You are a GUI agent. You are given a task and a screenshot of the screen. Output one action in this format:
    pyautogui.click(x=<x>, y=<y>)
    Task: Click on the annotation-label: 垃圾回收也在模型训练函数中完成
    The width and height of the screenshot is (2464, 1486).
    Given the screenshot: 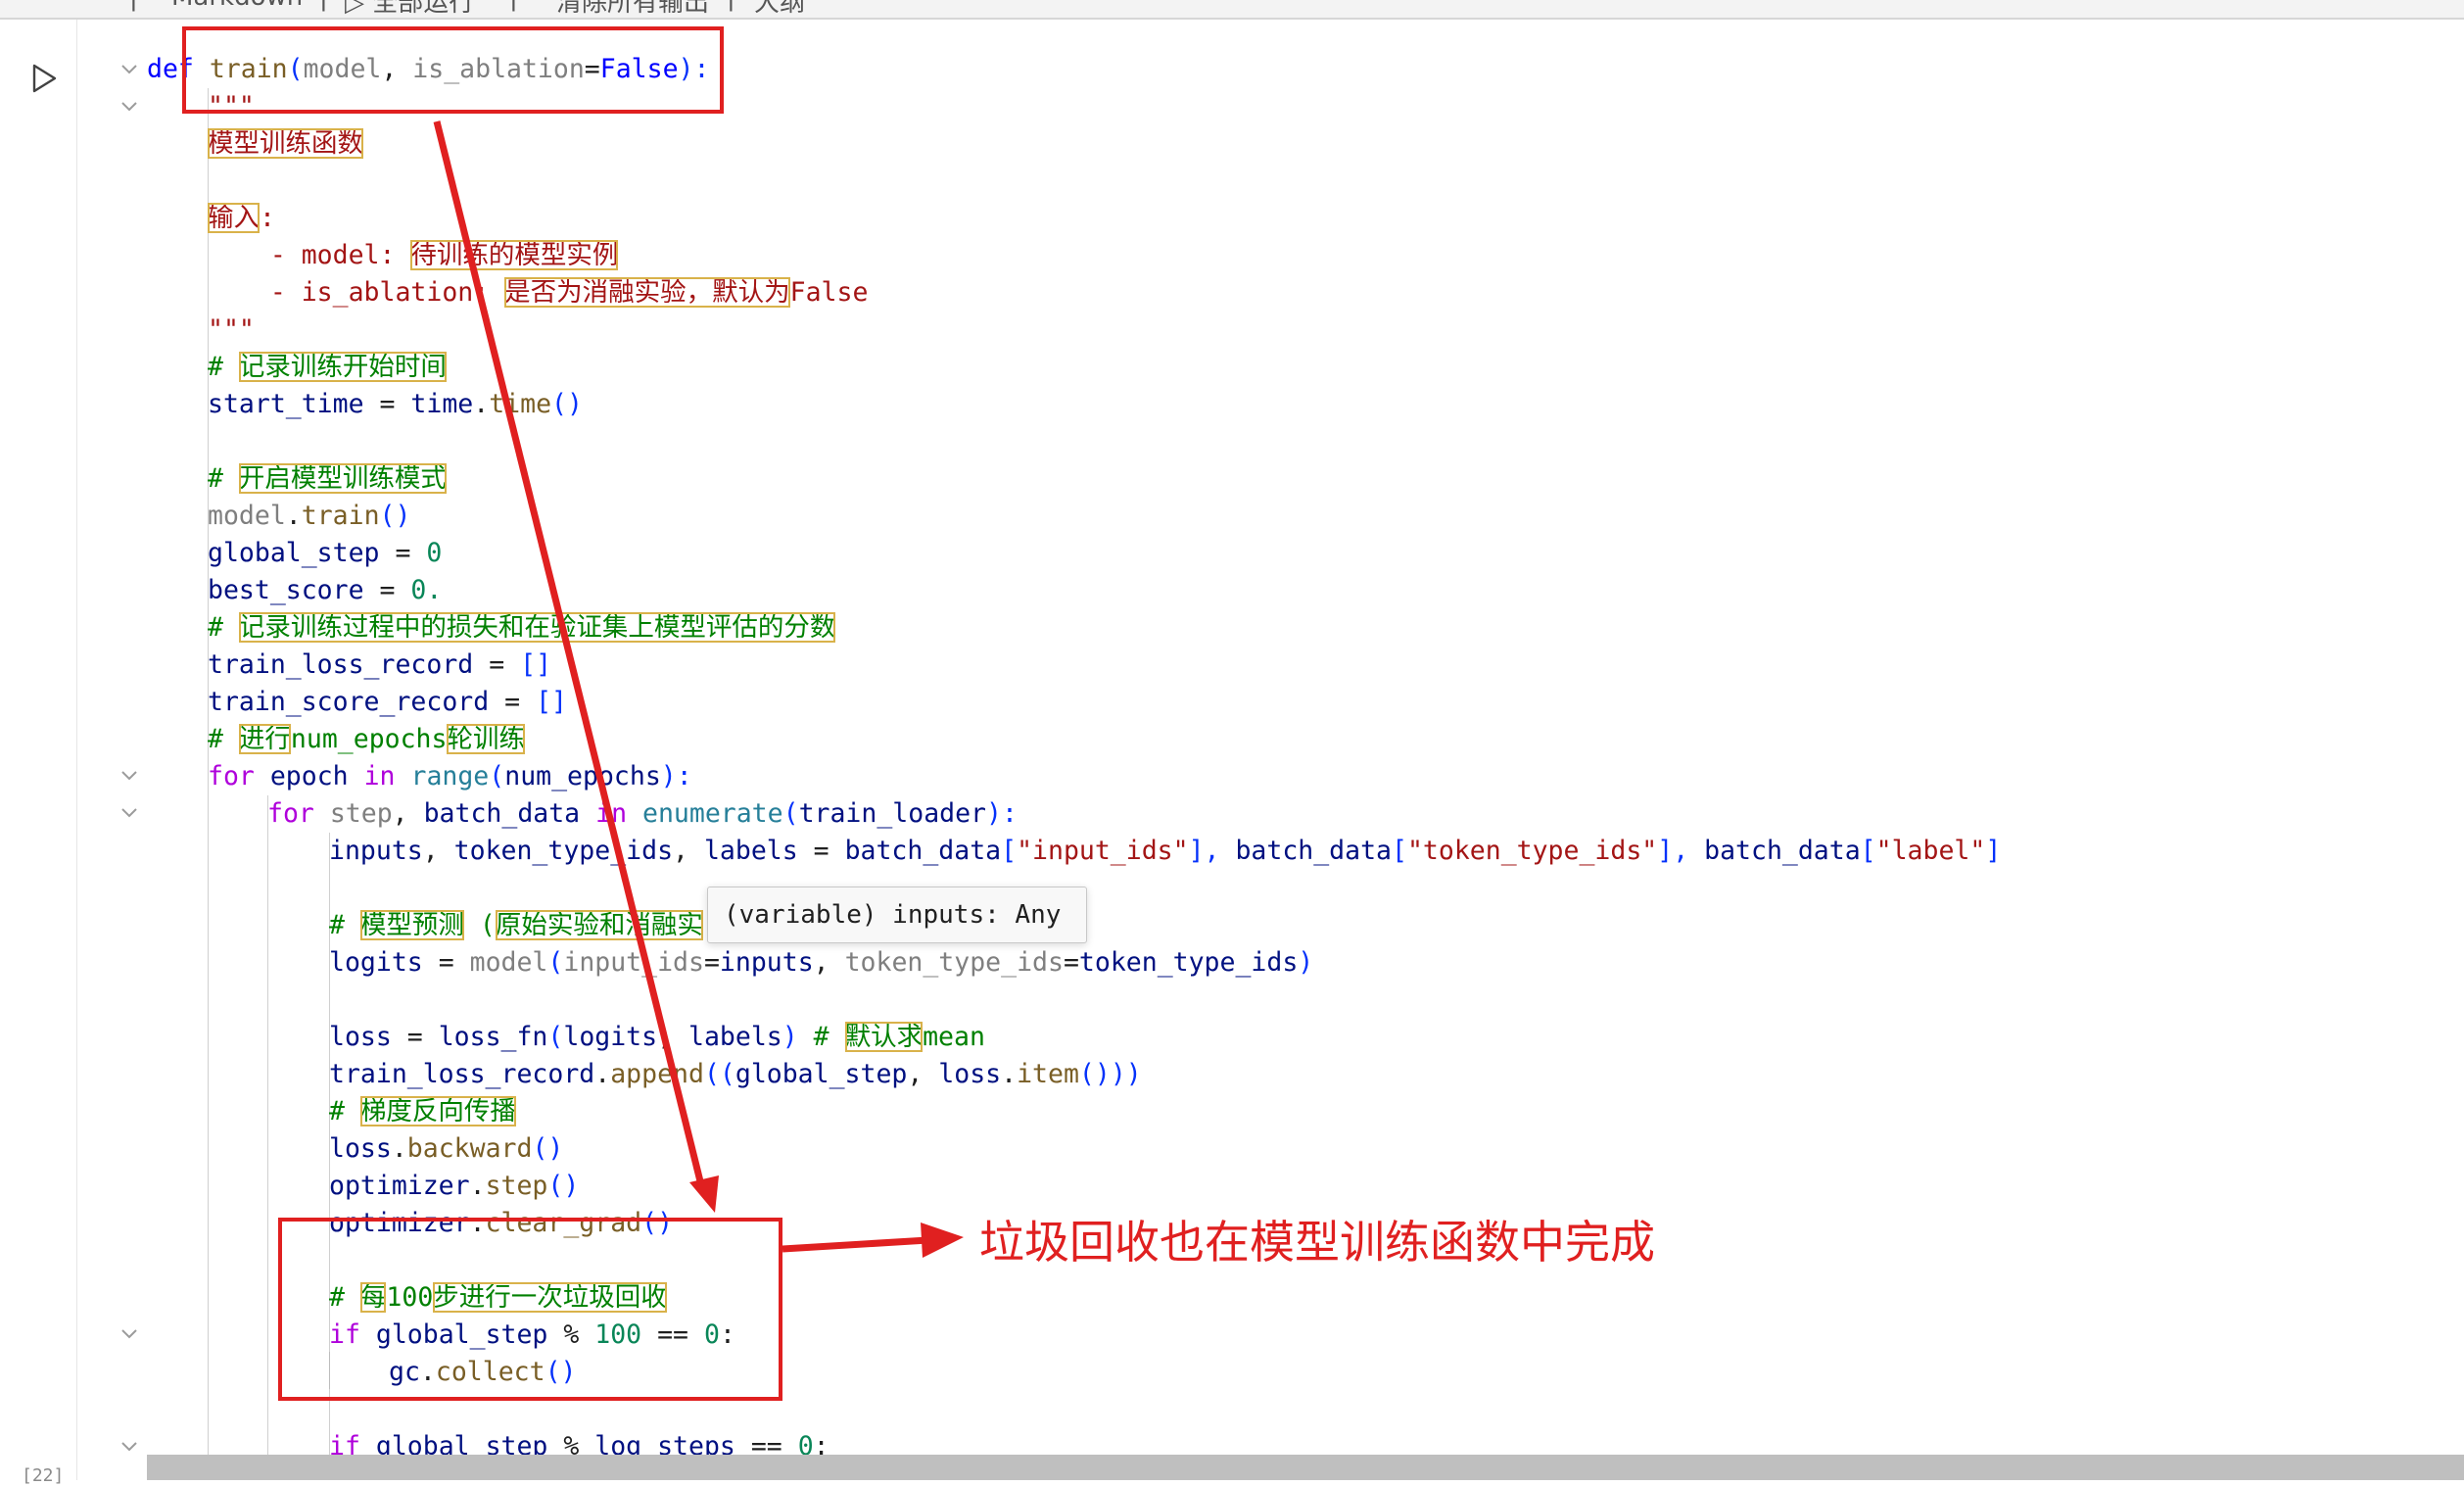 What is the action you would take?
    pyautogui.click(x=1317, y=1242)
    